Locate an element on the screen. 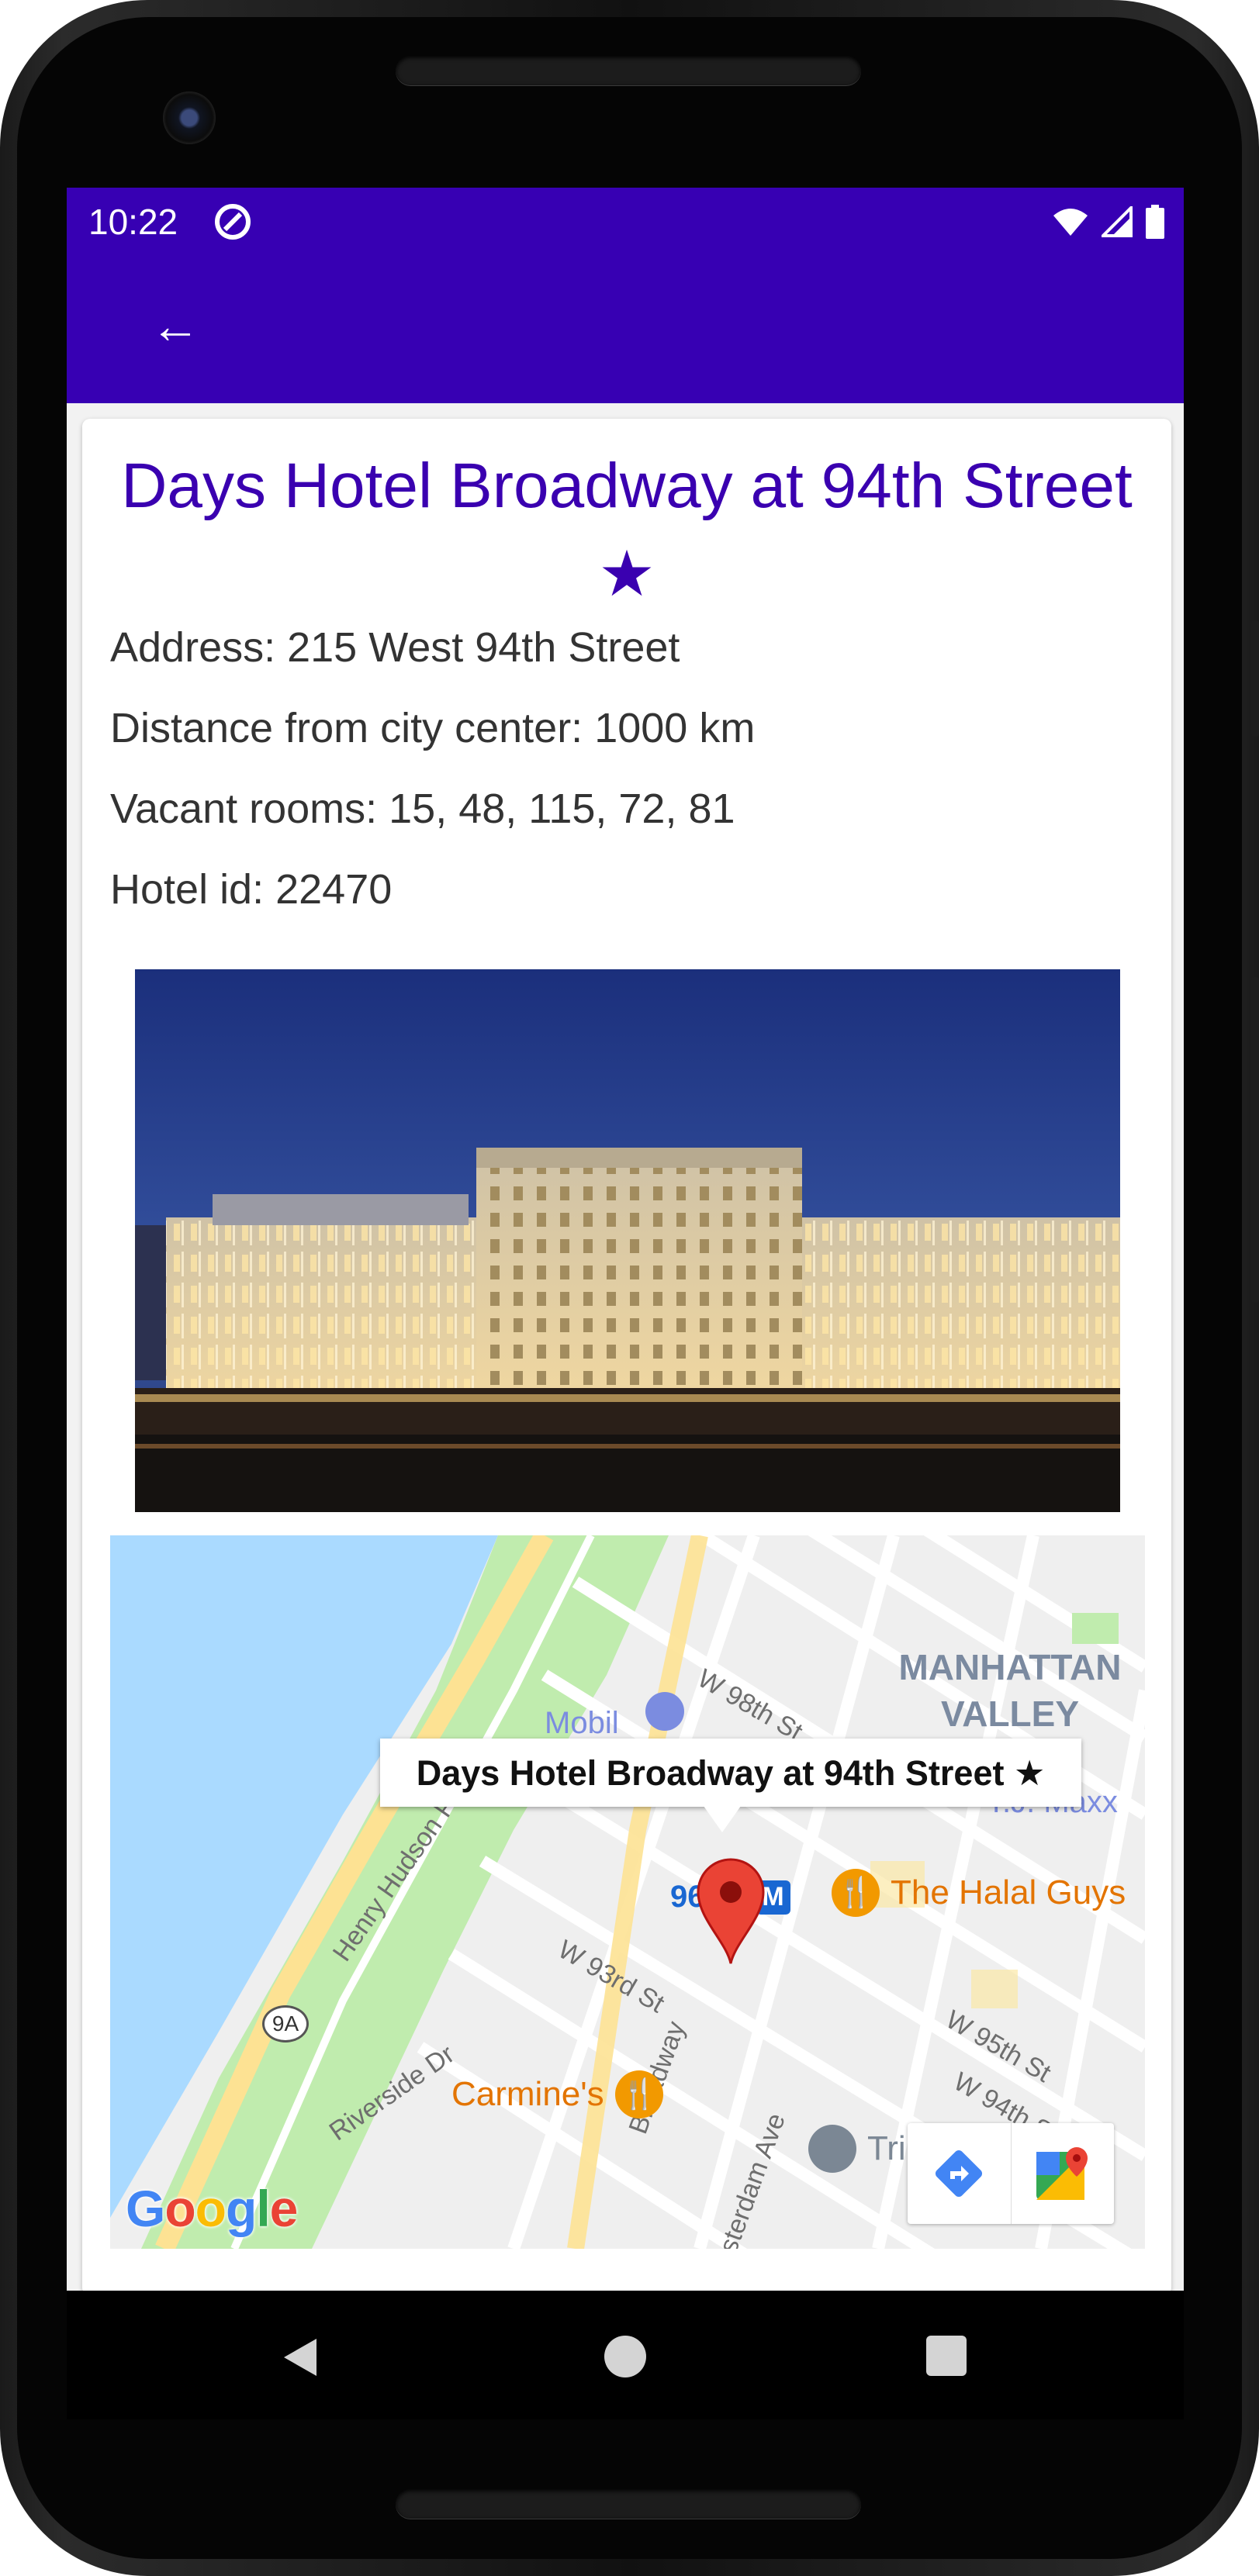 This screenshot has width=1259, height=2576. info-window-tail is located at coordinates (722, 1819).